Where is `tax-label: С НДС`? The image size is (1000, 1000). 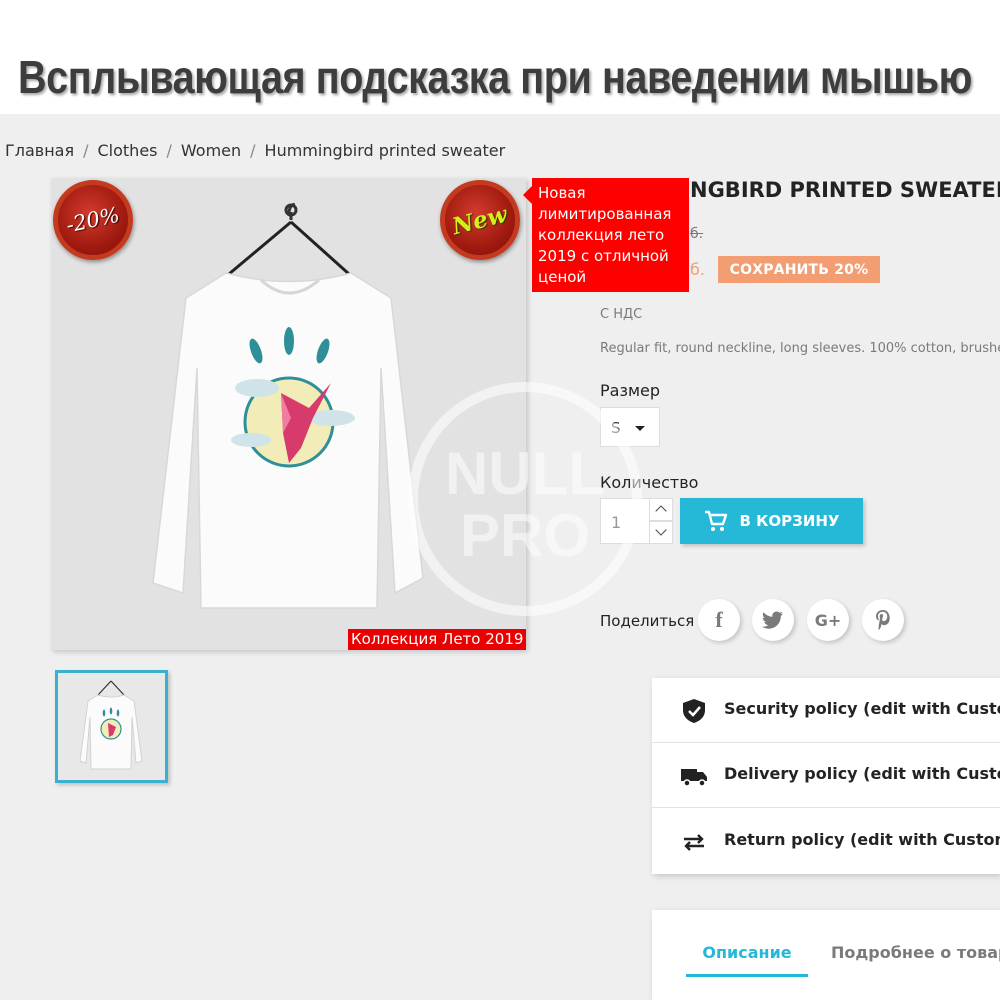
tax-label: С НДС is located at coordinates (621, 314).